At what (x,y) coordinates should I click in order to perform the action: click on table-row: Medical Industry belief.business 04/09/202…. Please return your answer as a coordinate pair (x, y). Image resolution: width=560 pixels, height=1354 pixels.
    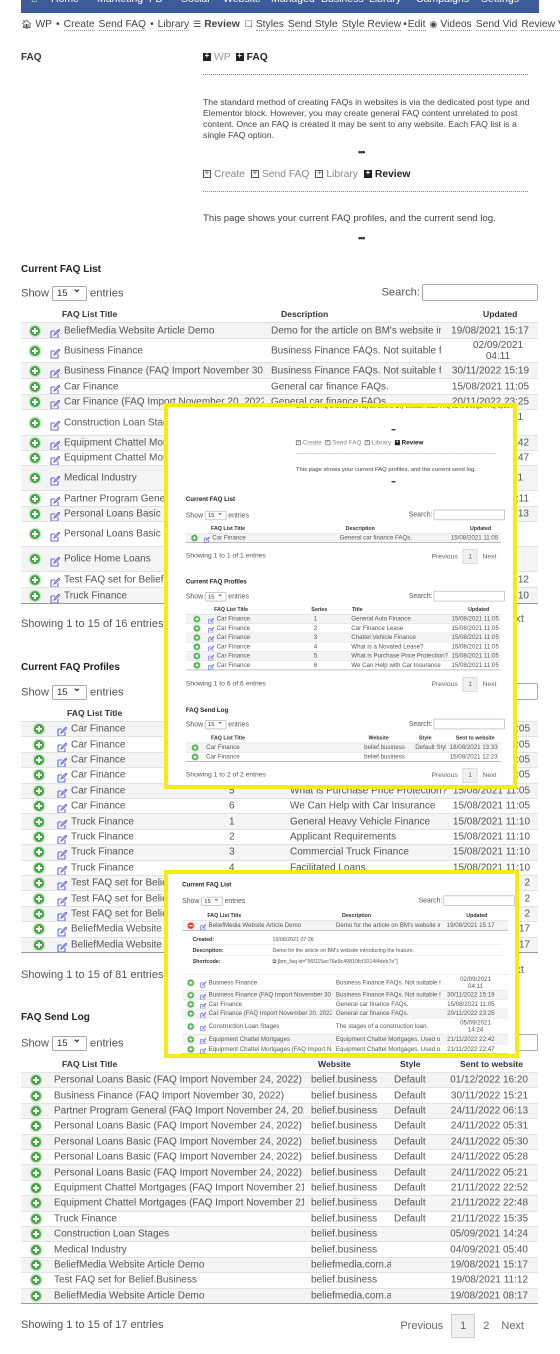
    Looking at the image, I should click on (279, 1248).